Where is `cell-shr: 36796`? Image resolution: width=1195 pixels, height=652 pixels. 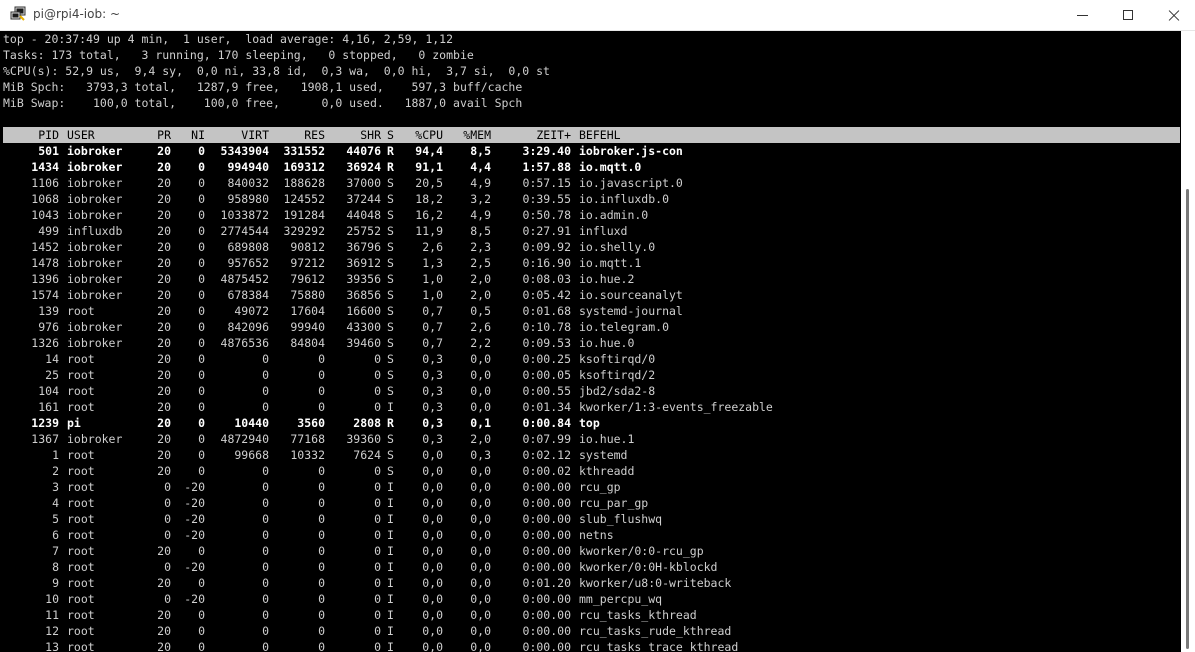
cell-shr: 36796 is located at coordinates (363, 247).